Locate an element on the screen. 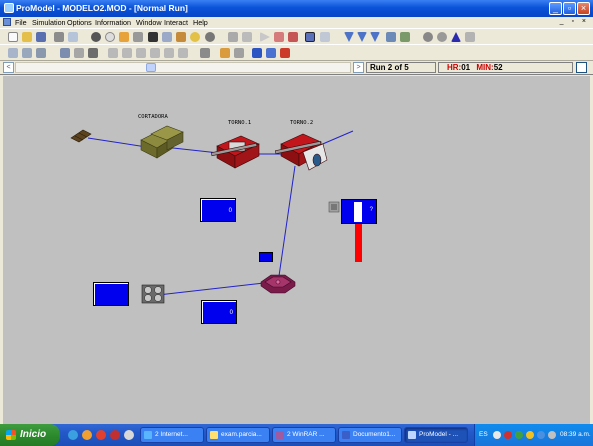 This screenshot has height=446, width=593. menu-file: File is located at coordinates (21, 22).